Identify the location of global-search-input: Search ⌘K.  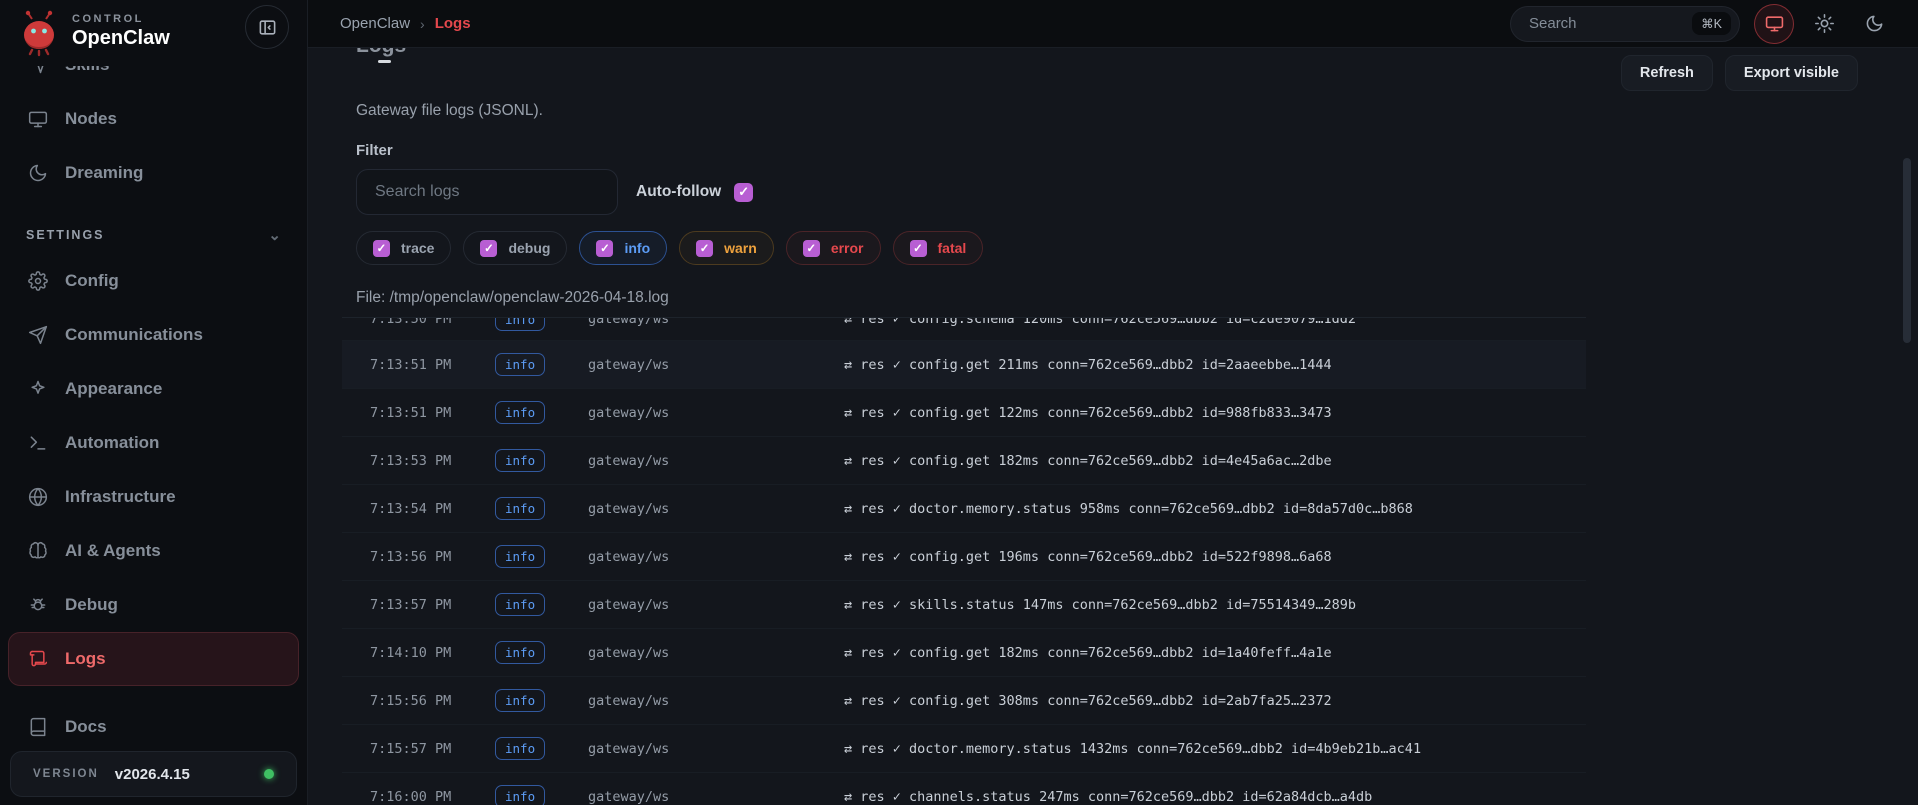
(1625, 23).